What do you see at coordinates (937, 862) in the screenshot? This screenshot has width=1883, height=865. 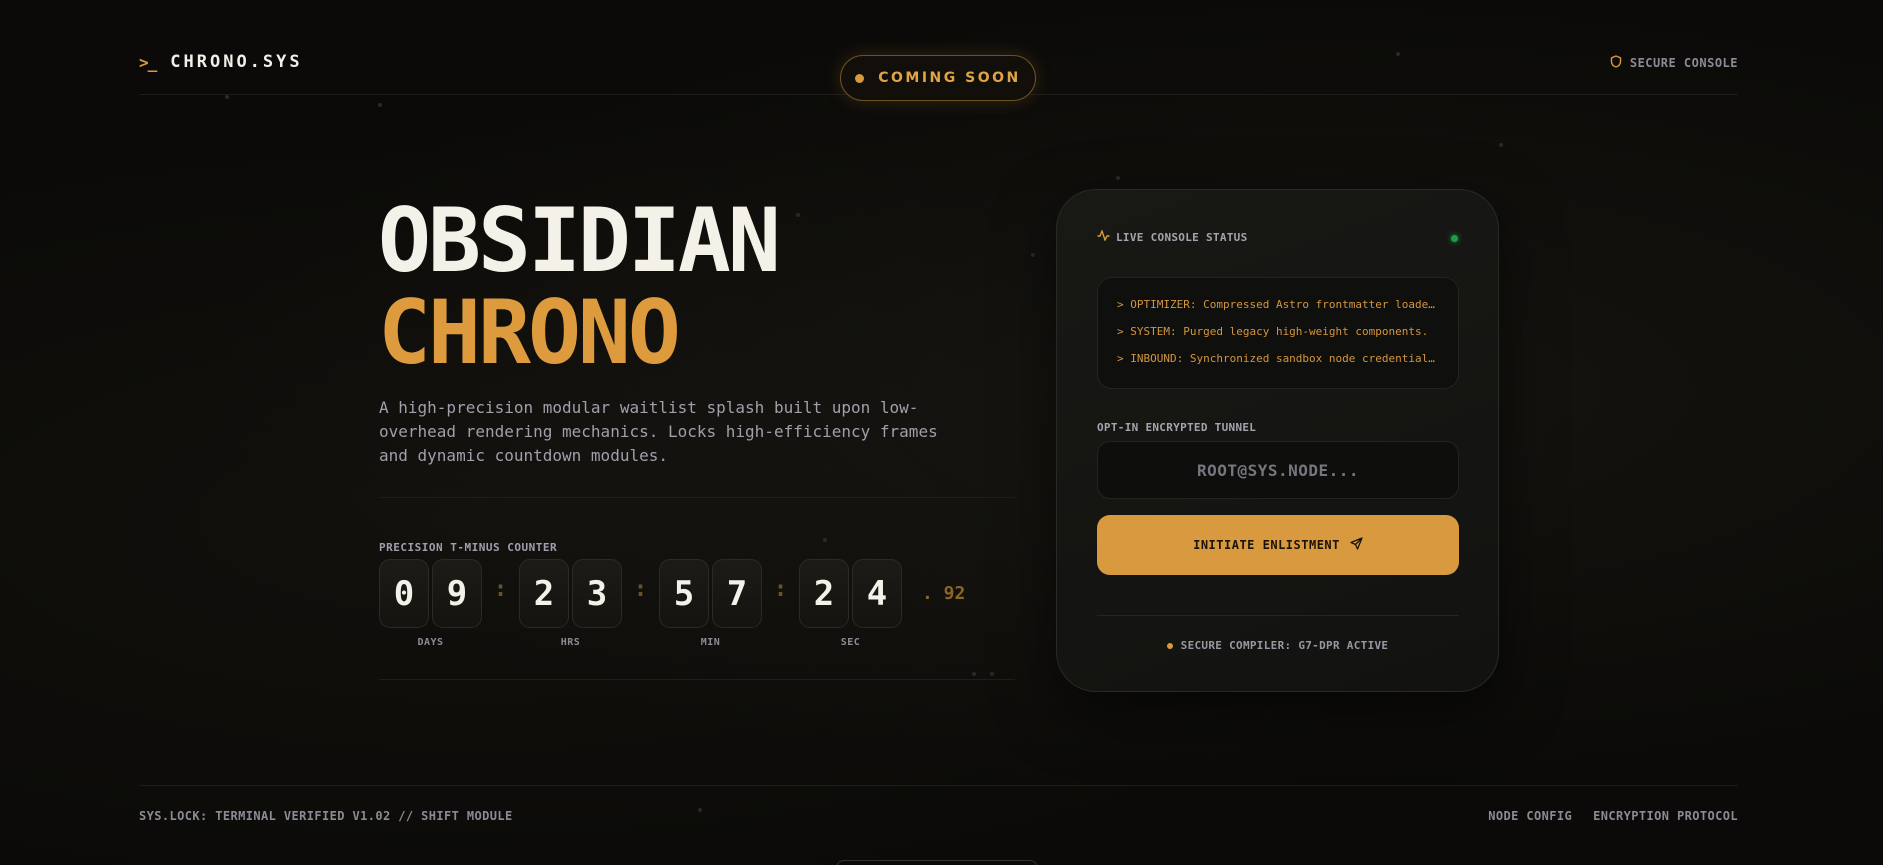 I see `bottom-edge-element` at bounding box center [937, 862].